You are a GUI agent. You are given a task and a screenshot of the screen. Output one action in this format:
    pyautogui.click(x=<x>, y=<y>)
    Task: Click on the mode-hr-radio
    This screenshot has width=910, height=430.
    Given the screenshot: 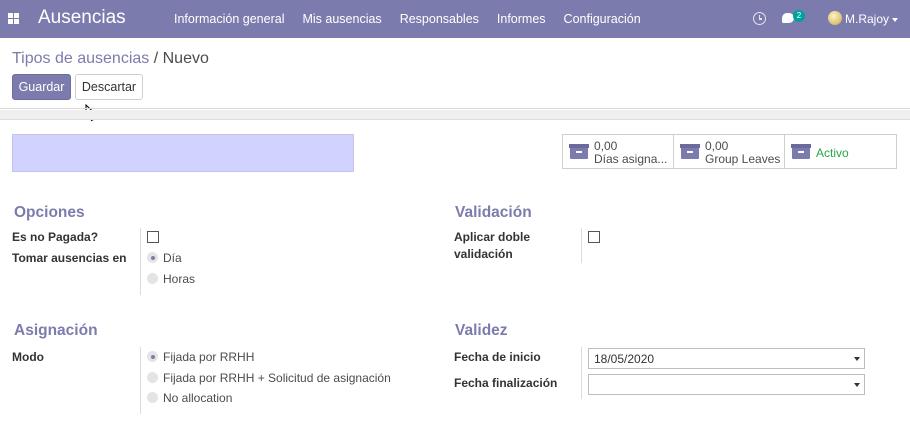 What is the action you would take?
    pyautogui.click(x=152, y=356)
    